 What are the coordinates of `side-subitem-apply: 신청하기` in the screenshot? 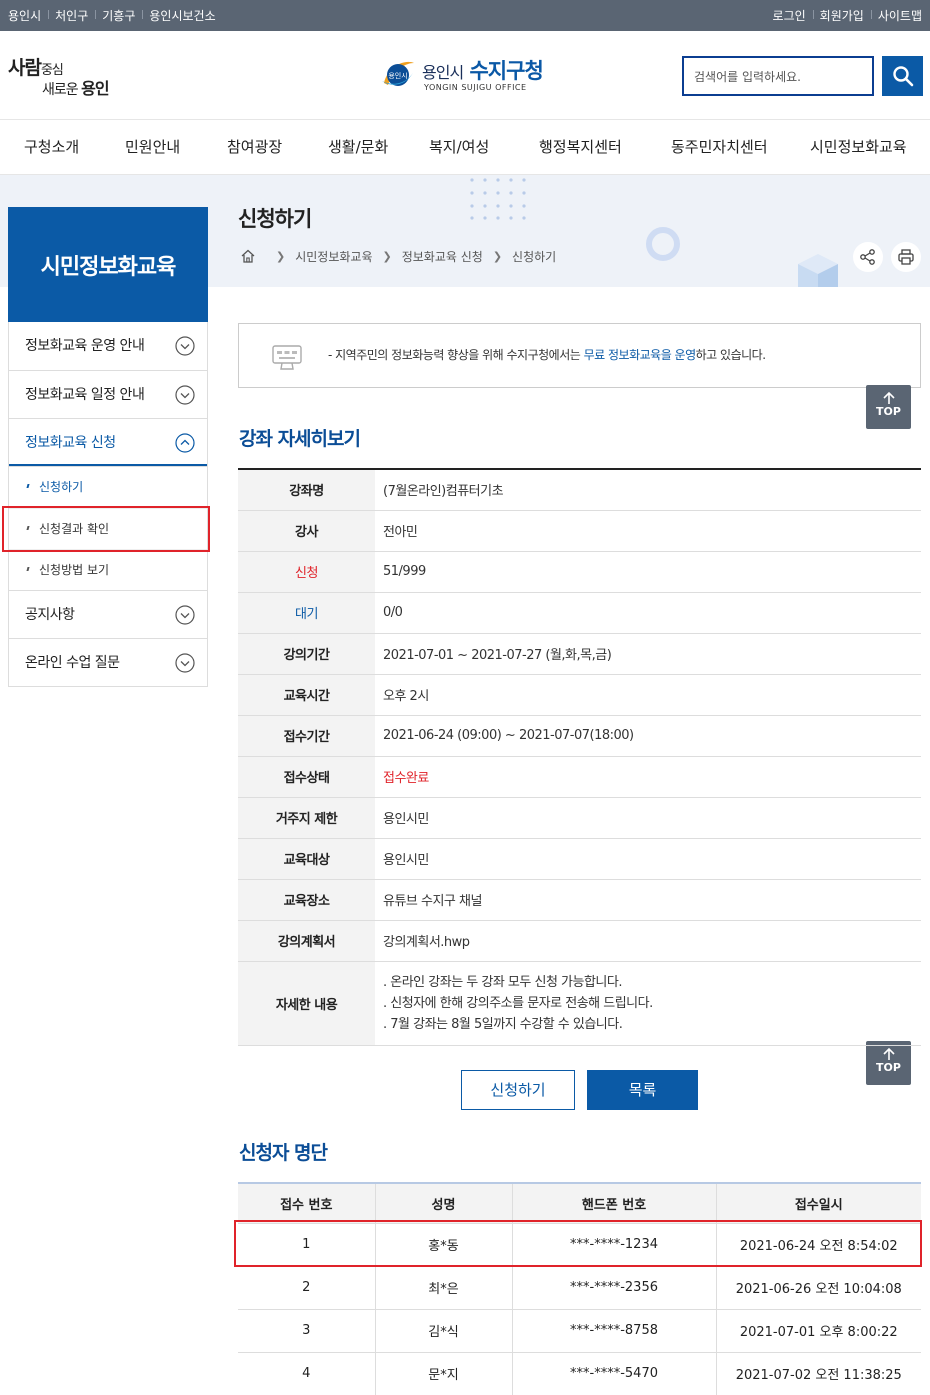 It's located at (108, 487).